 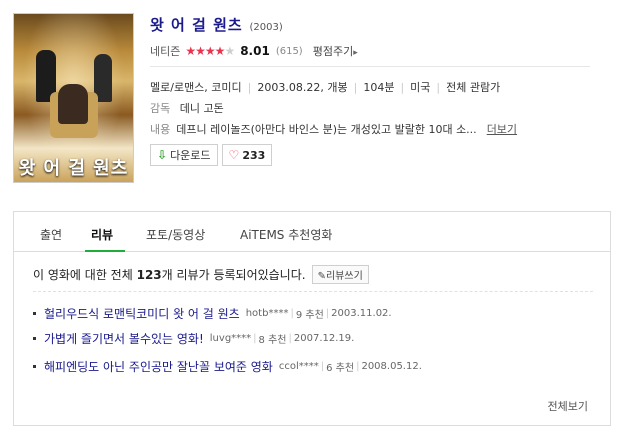 What do you see at coordinates (286, 234) in the screenshot?
I see `tab-aitems: AiTEMS 추천영화` at bounding box center [286, 234].